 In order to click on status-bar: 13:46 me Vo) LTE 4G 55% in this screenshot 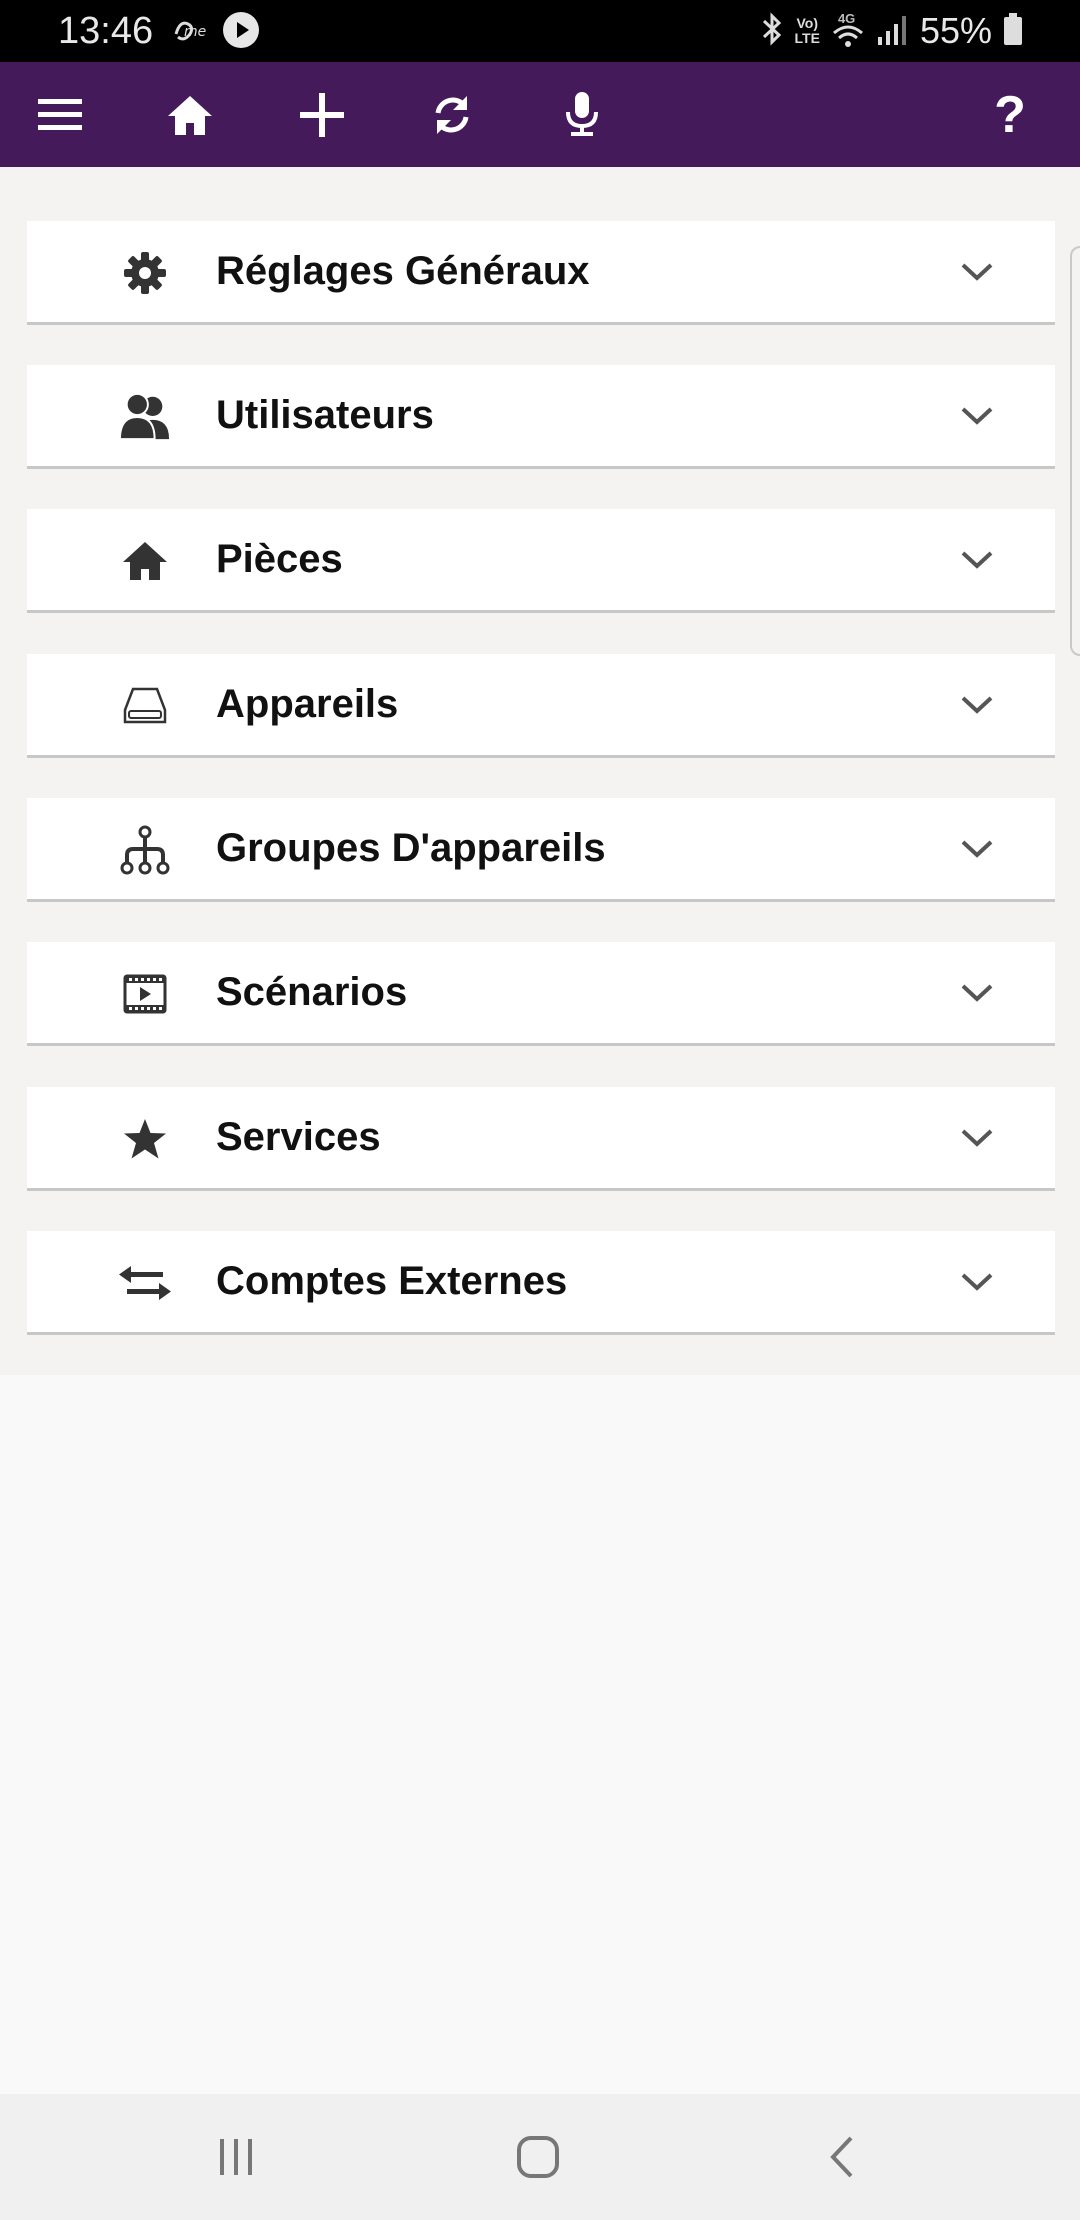, I will do `click(540, 31)`.